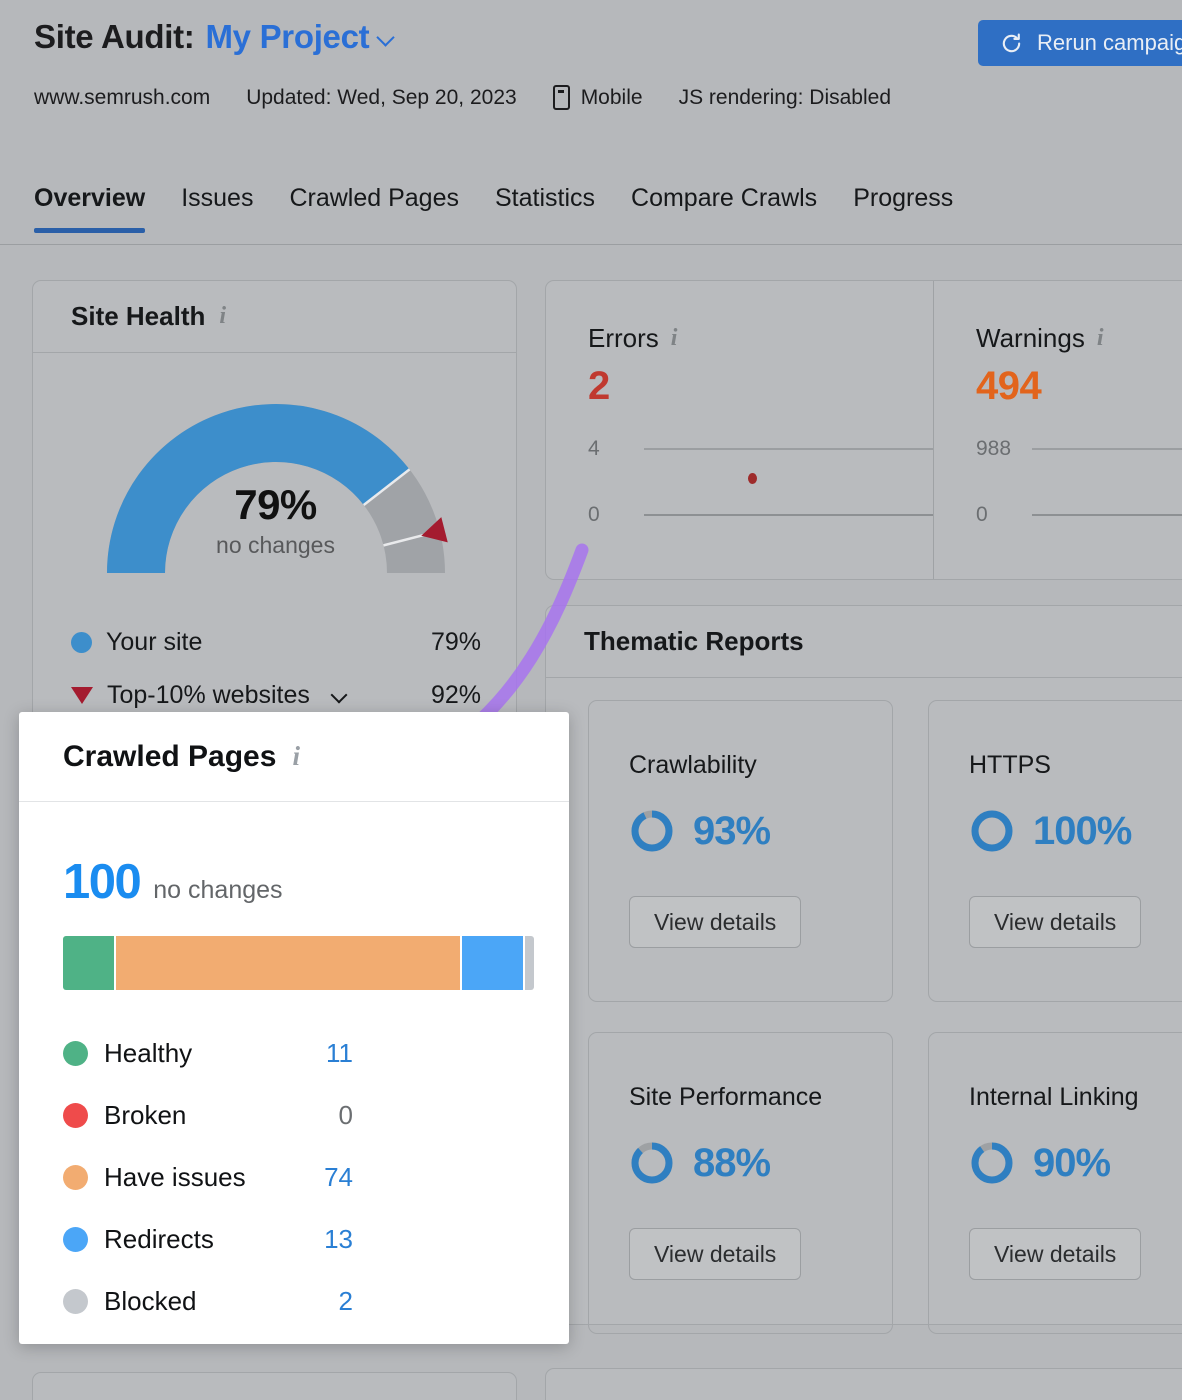 This screenshot has width=1182, height=1400. I want to click on metric-label: Errors, so click(623, 338).